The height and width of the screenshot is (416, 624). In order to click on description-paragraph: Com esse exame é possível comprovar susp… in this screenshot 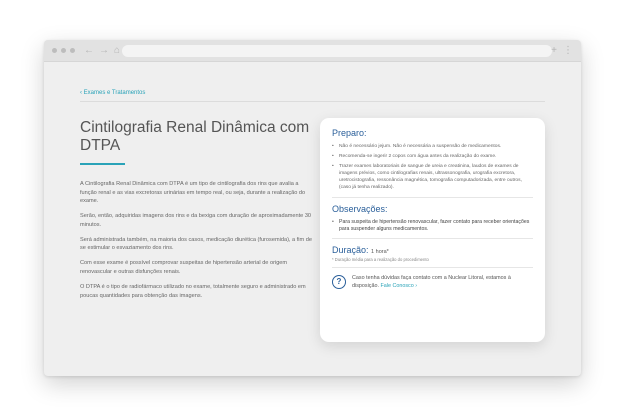, I will do `click(184, 267)`.